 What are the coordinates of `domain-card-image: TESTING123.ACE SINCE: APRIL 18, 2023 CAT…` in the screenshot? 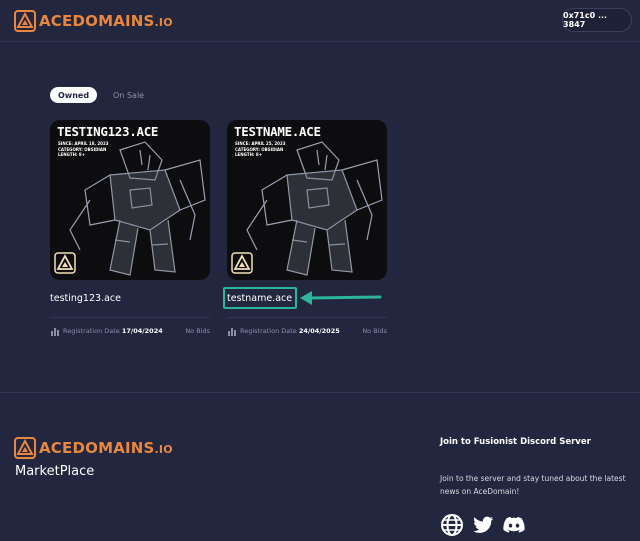 It's located at (130, 200).